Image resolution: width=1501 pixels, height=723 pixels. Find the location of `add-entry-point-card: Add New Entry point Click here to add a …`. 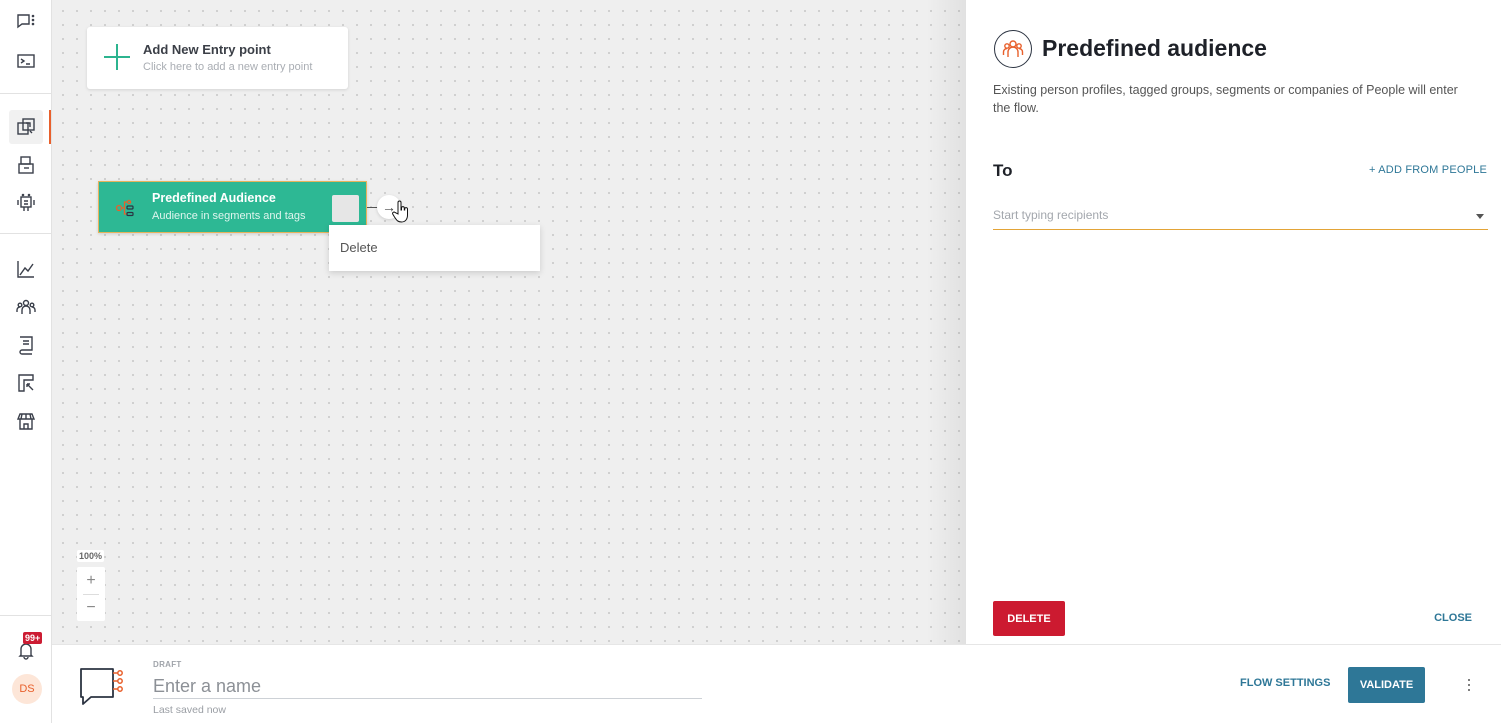

add-entry-point-card: Add New Entry point Click here to add a … is located at coordinates (217, 58).